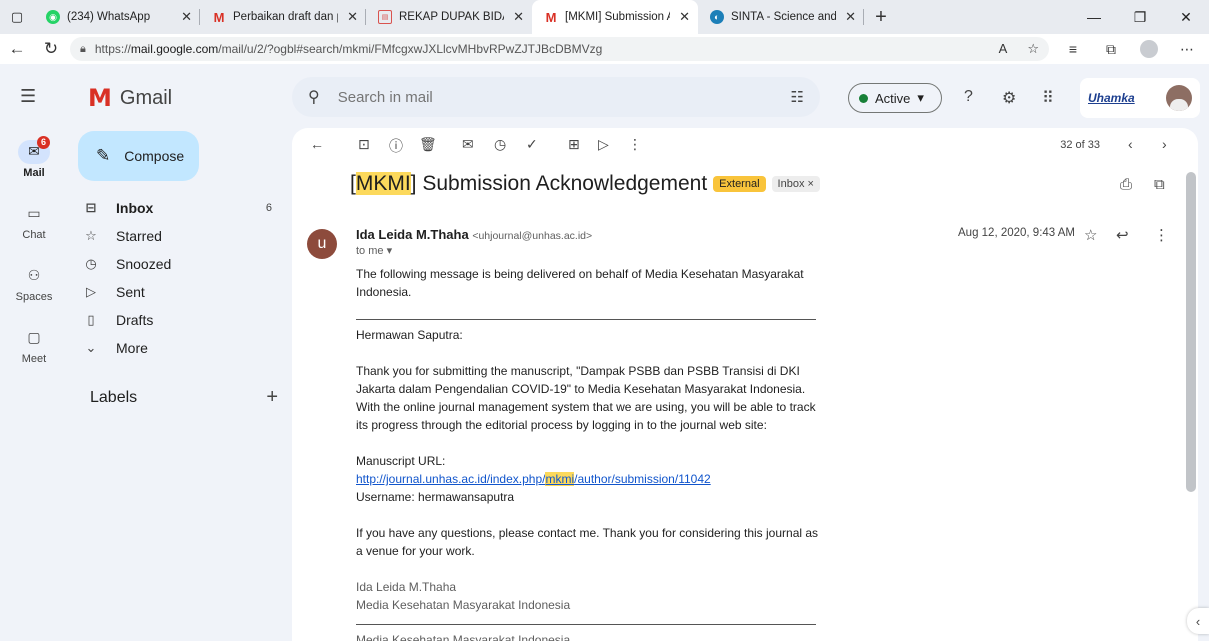 This screenshot has width=1209, height=641. I want to click on side-panel-toggle-icon: ‹, so click(1198, 621).